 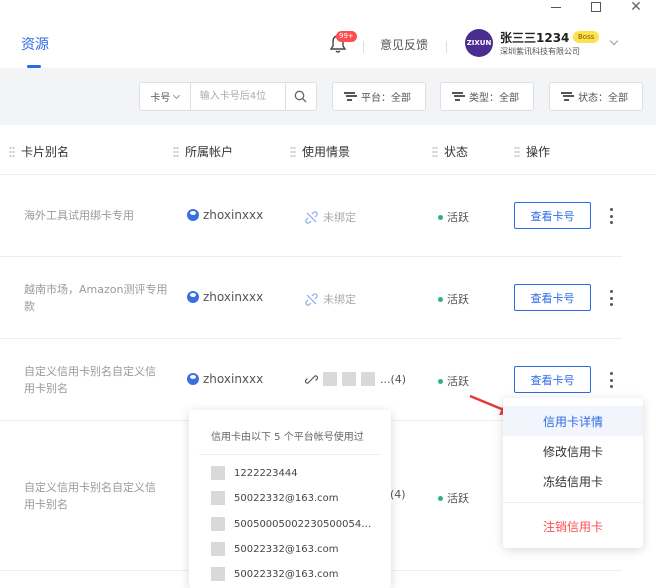 I want to click on usage-count: (4), so click(x=398, y=494).